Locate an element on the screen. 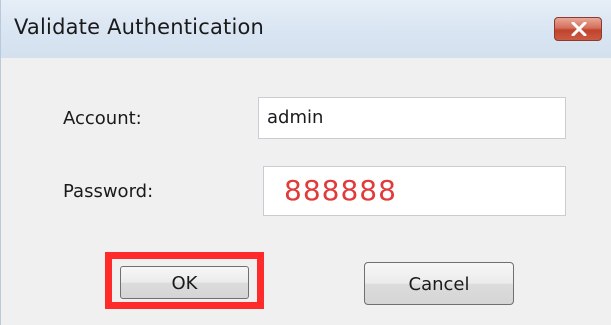 The height and width of the screenshot is (325, 611). close-button is located at coordinates (578, 29).